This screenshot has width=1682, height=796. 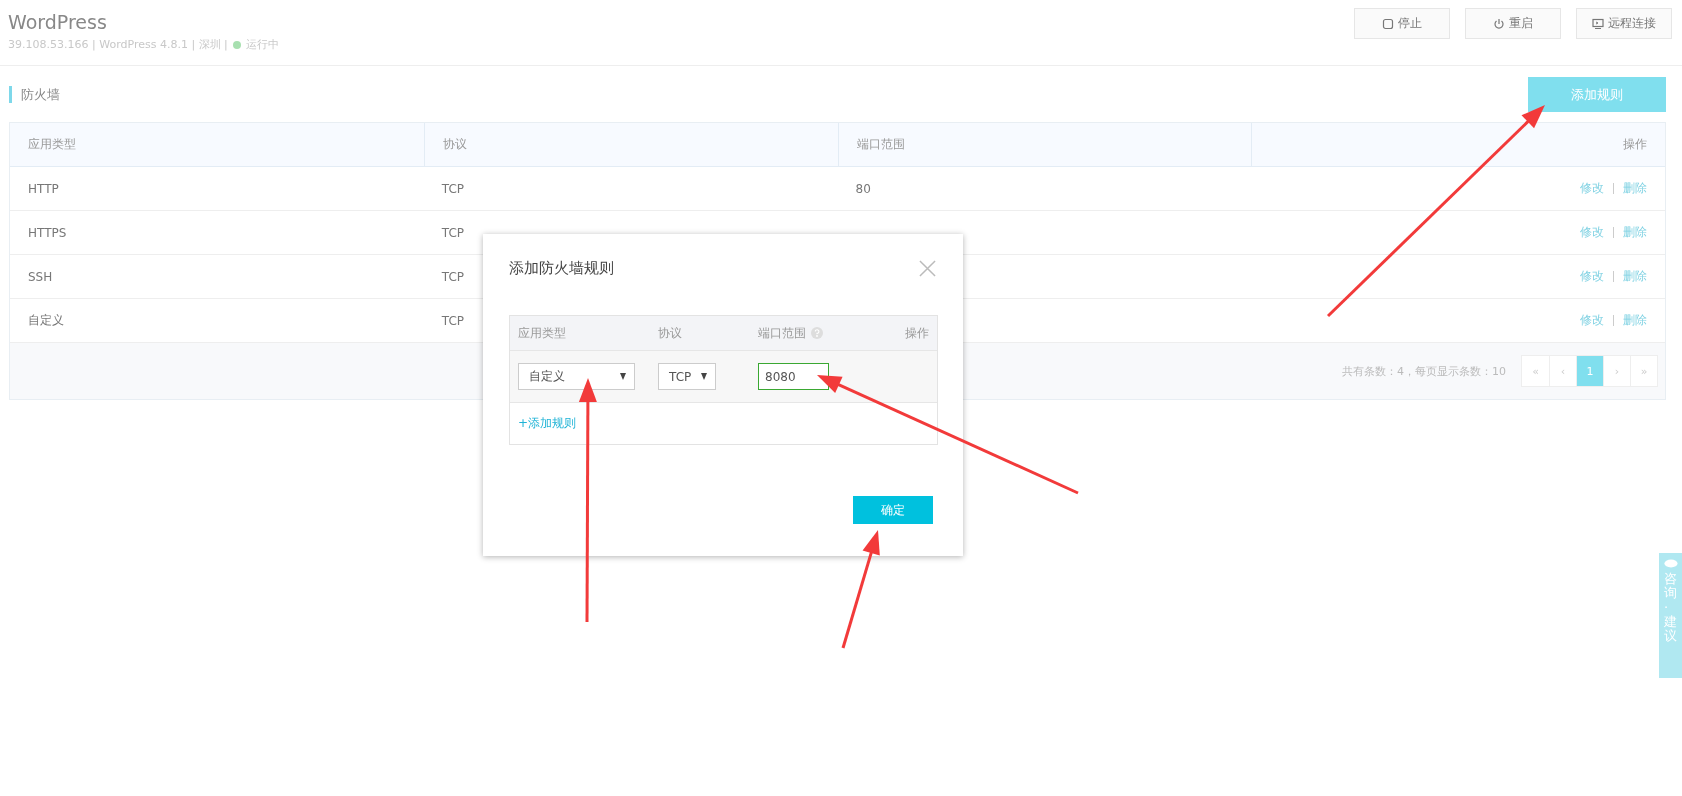 What do you see at coordinates (1535, 371) in the screenshot?
I see `page-button: «` at bounding box center [1535, 371].